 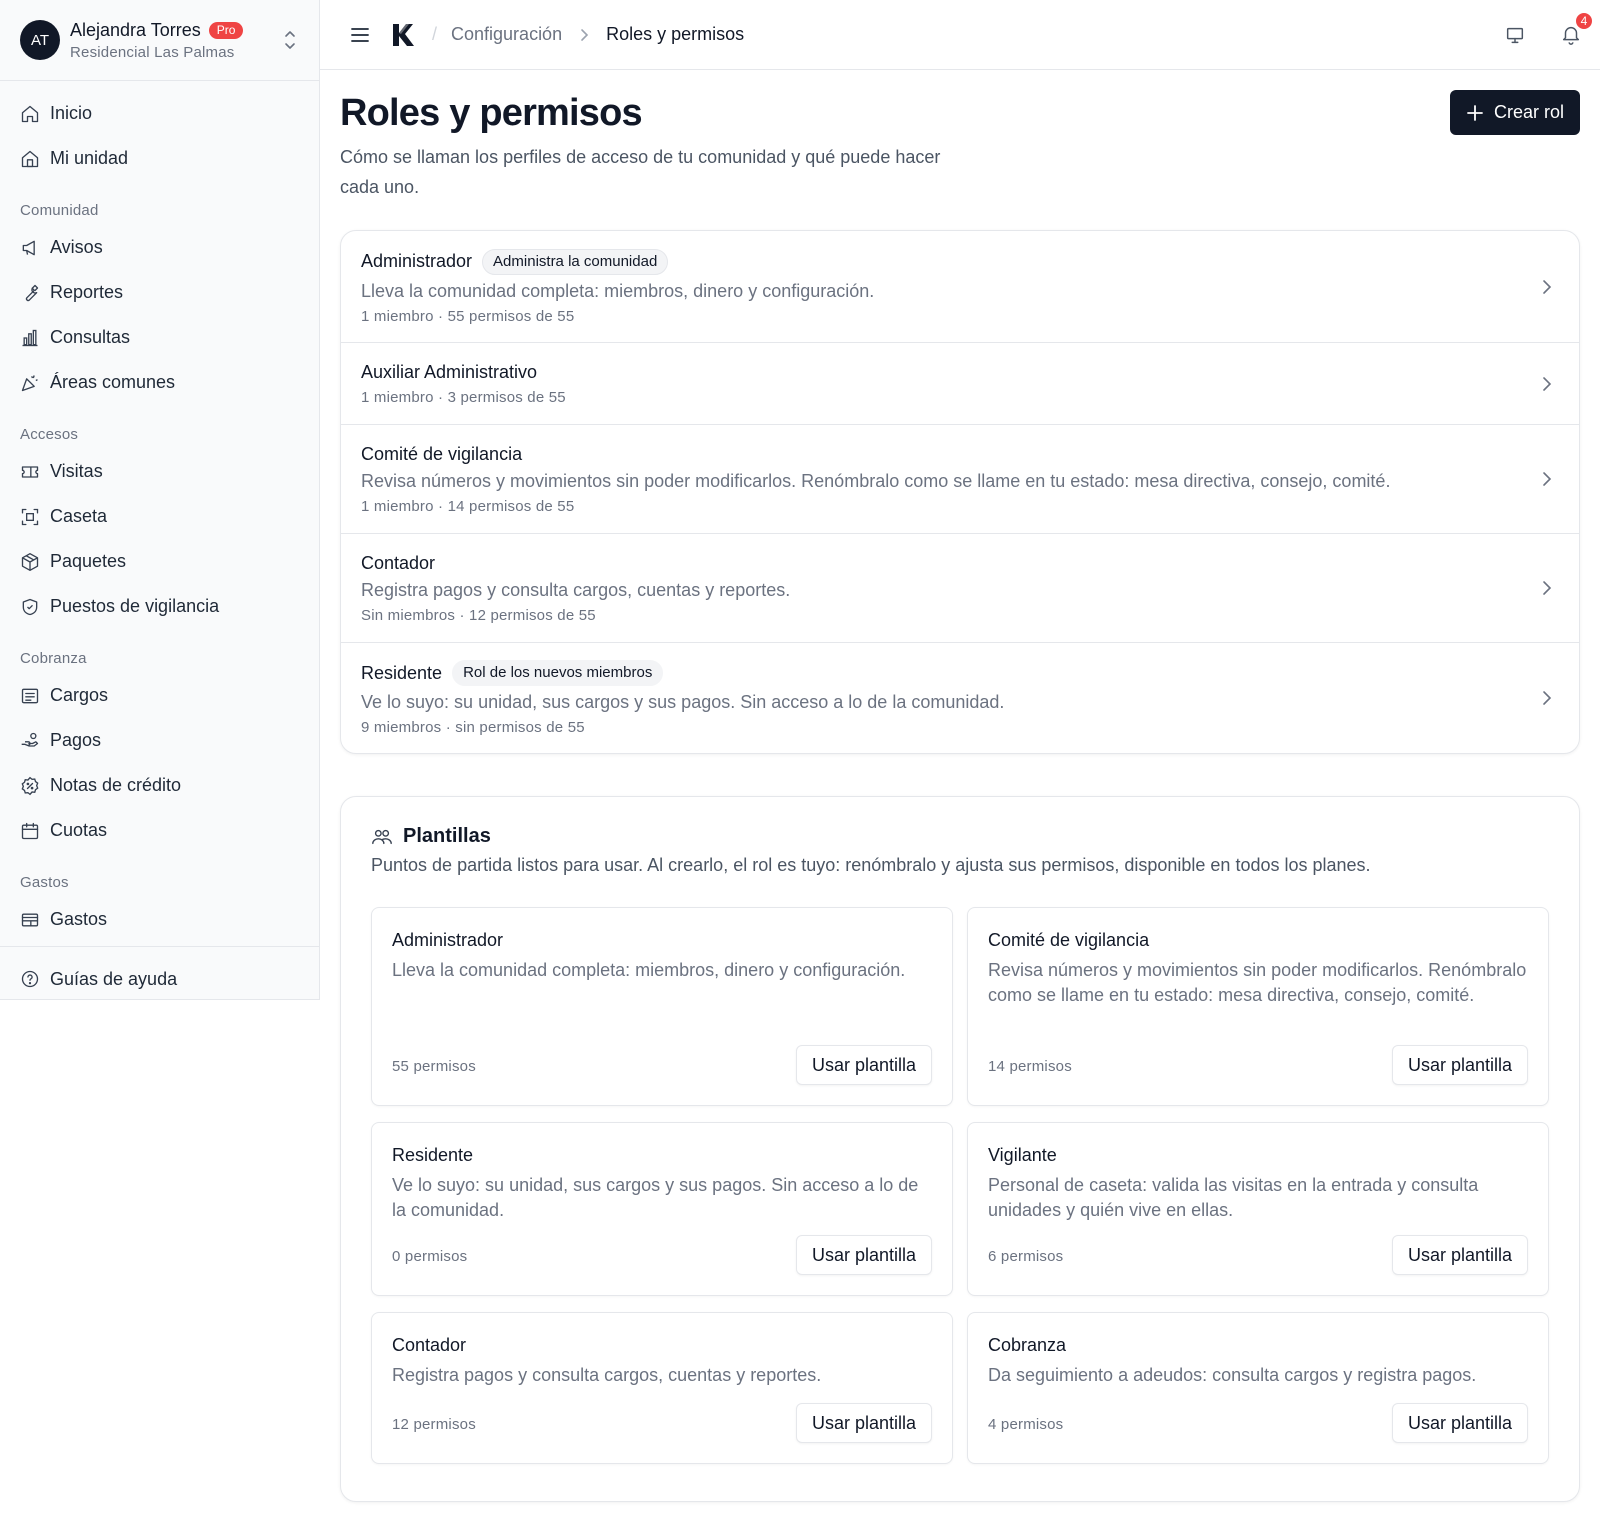 I want to click on hand-coins-icon, so click(x=30, y=739).